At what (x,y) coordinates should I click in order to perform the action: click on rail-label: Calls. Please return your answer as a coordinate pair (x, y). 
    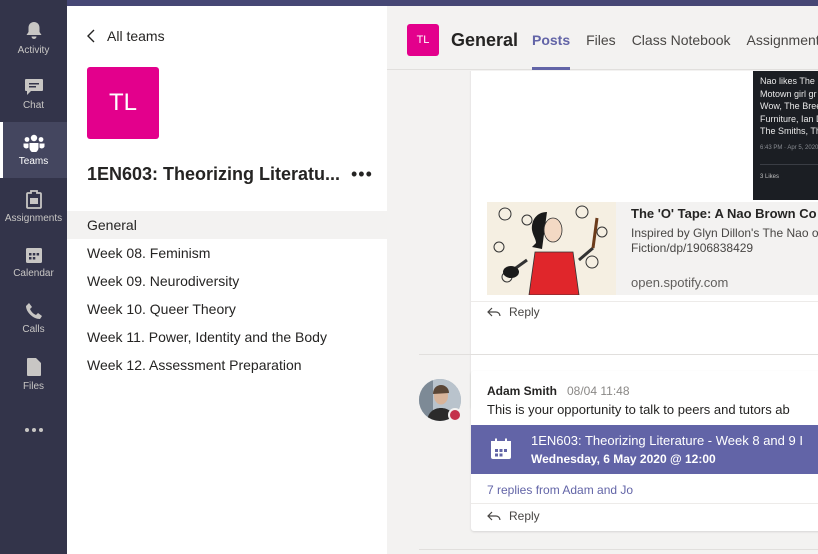
    Looking at the image, I should click on (33, 329).